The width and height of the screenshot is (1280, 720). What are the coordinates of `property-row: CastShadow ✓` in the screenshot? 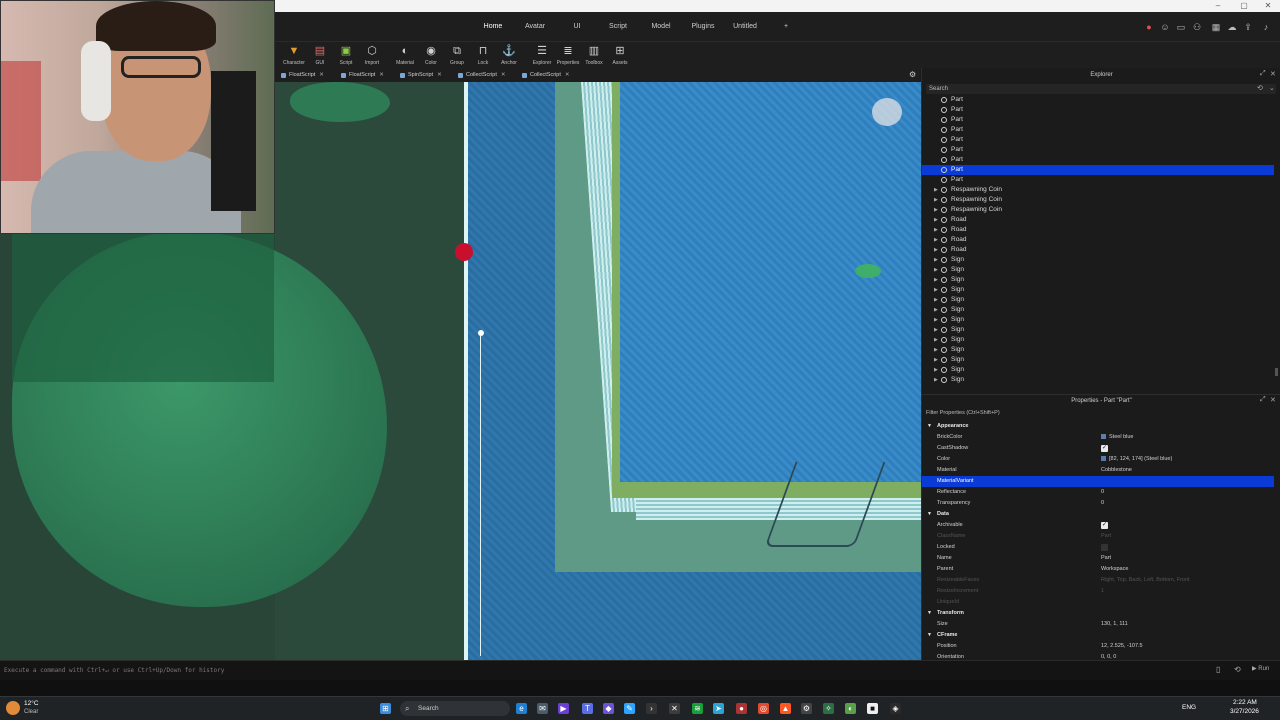 It's located at (1098, 448).